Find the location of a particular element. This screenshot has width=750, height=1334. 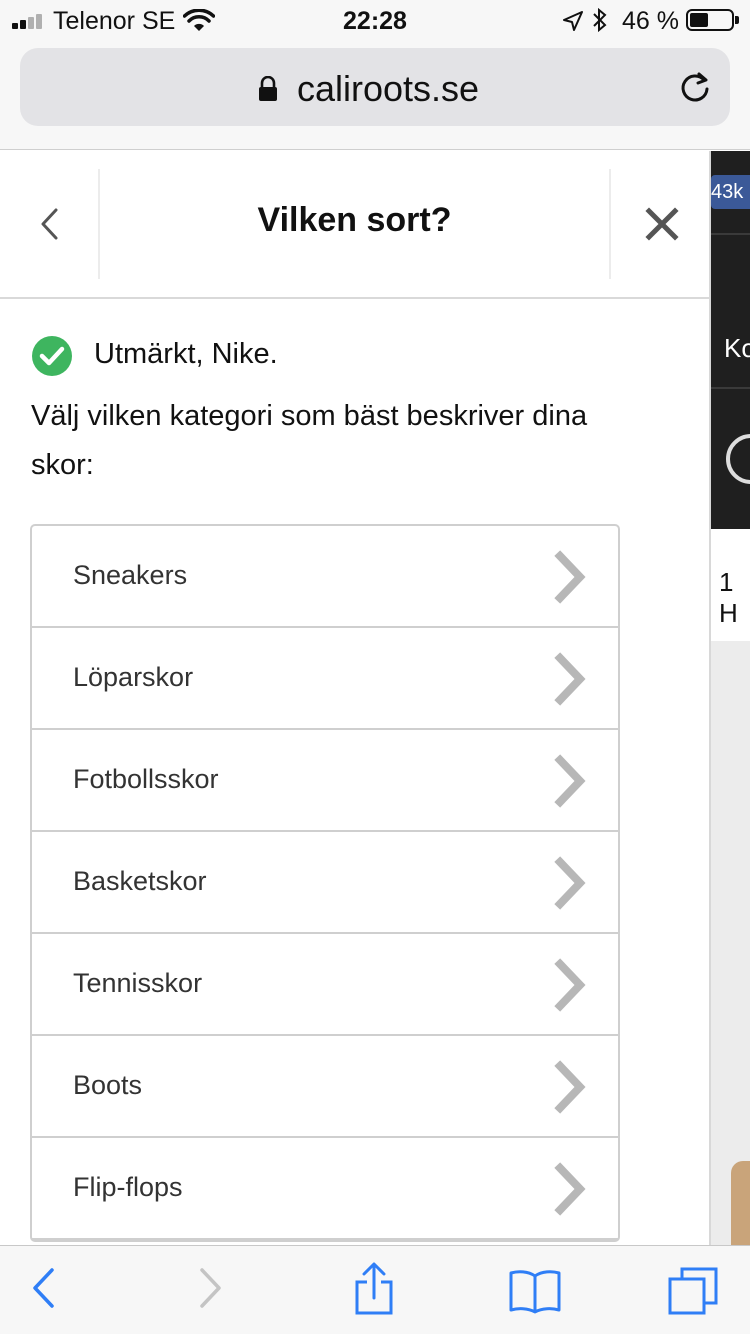

category-item: Flip-flops is located at coordinates (325, 1189).